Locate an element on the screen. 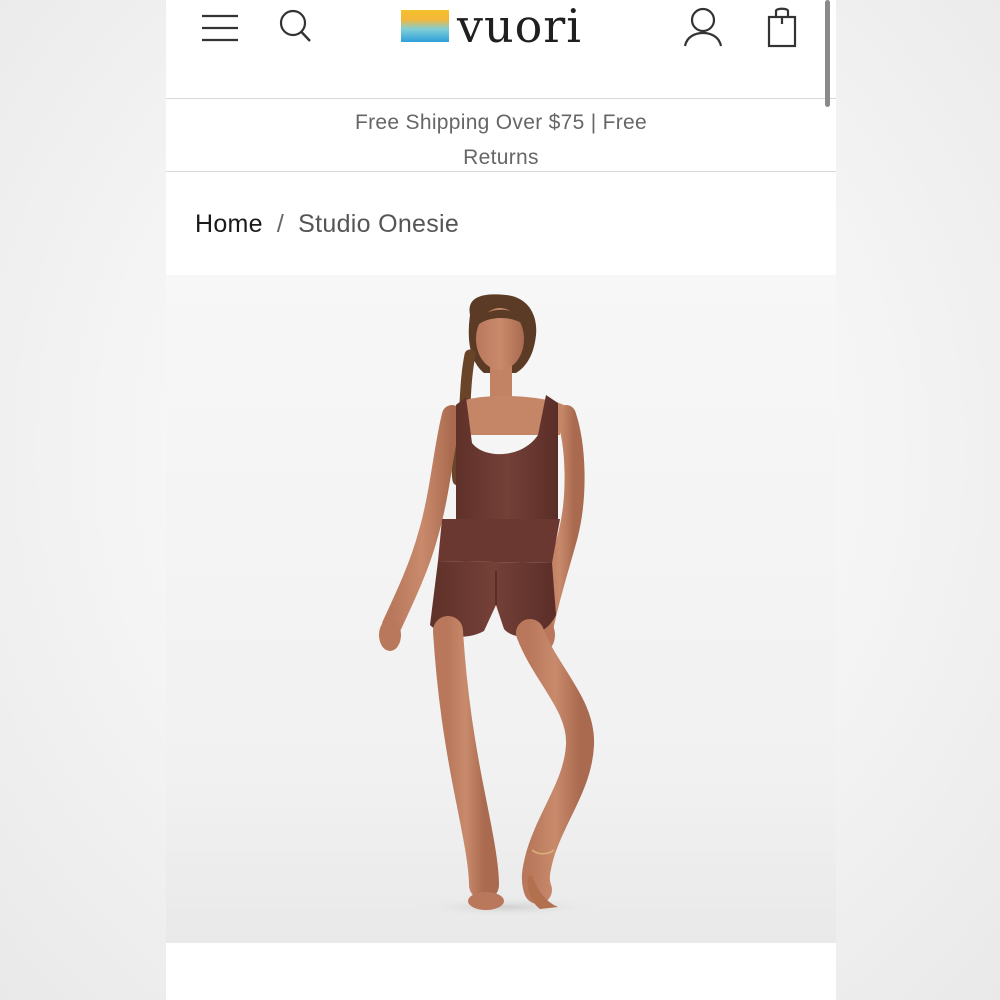  promo-banner: Free Shipping Over $75 | Free Returns is located at coordinates (501, 135).